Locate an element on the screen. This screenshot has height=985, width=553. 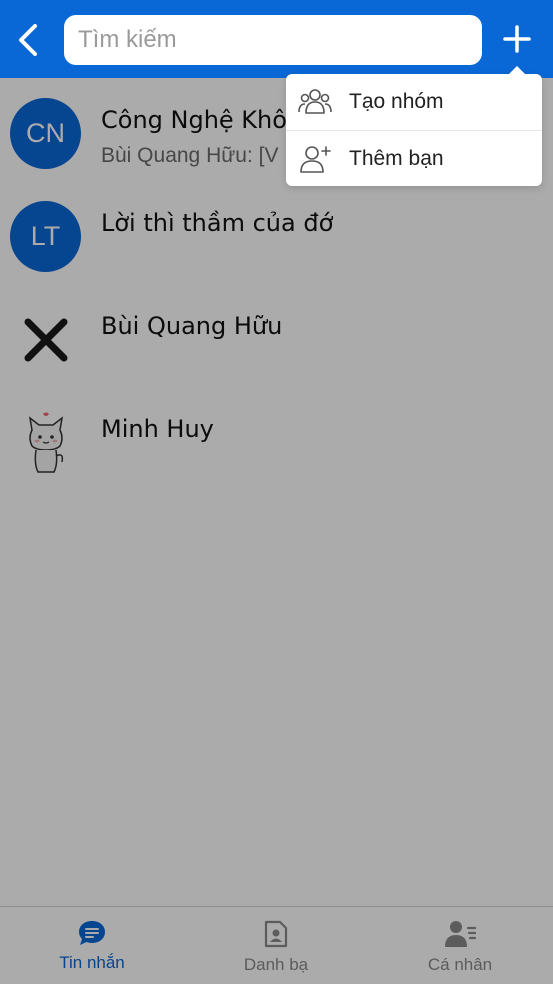
menu-item-create-group: Tạo nhóm is located at coordinates (414, 102).